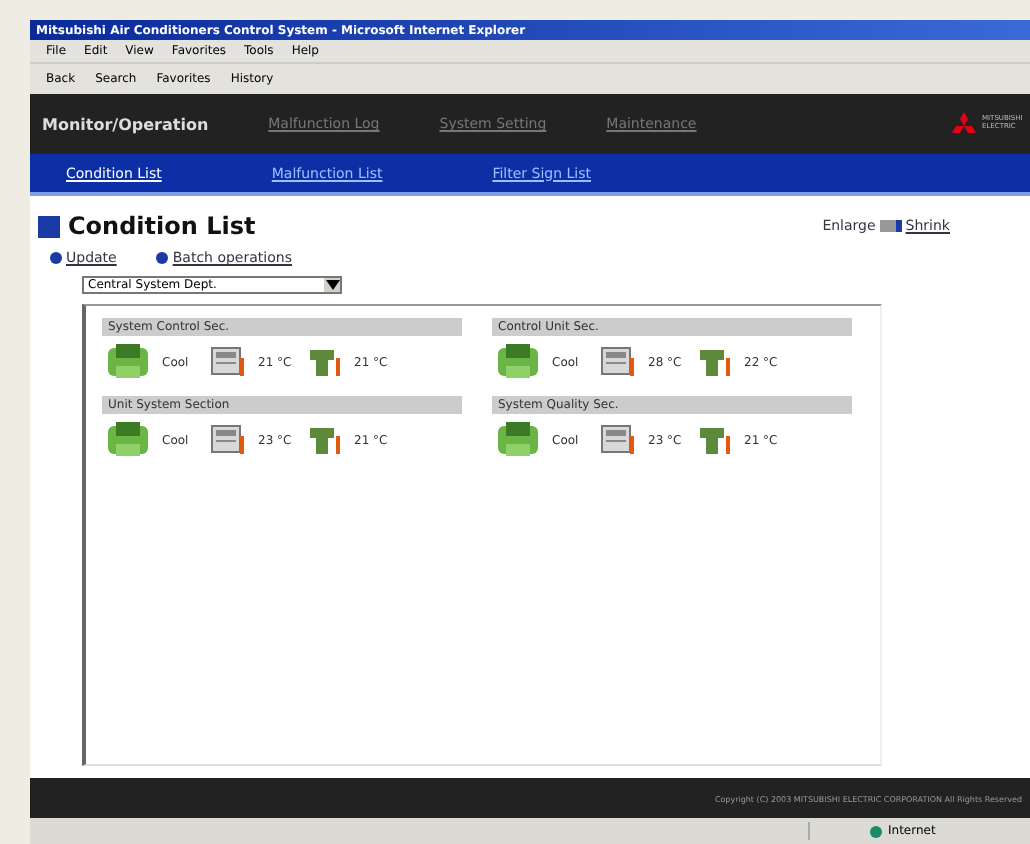 The width and height of the screenshot is (1030, 844). What do you see at coordinates (964, 124) in the screenshot?
I see `logo-icon` at bounding box center [964, 124].